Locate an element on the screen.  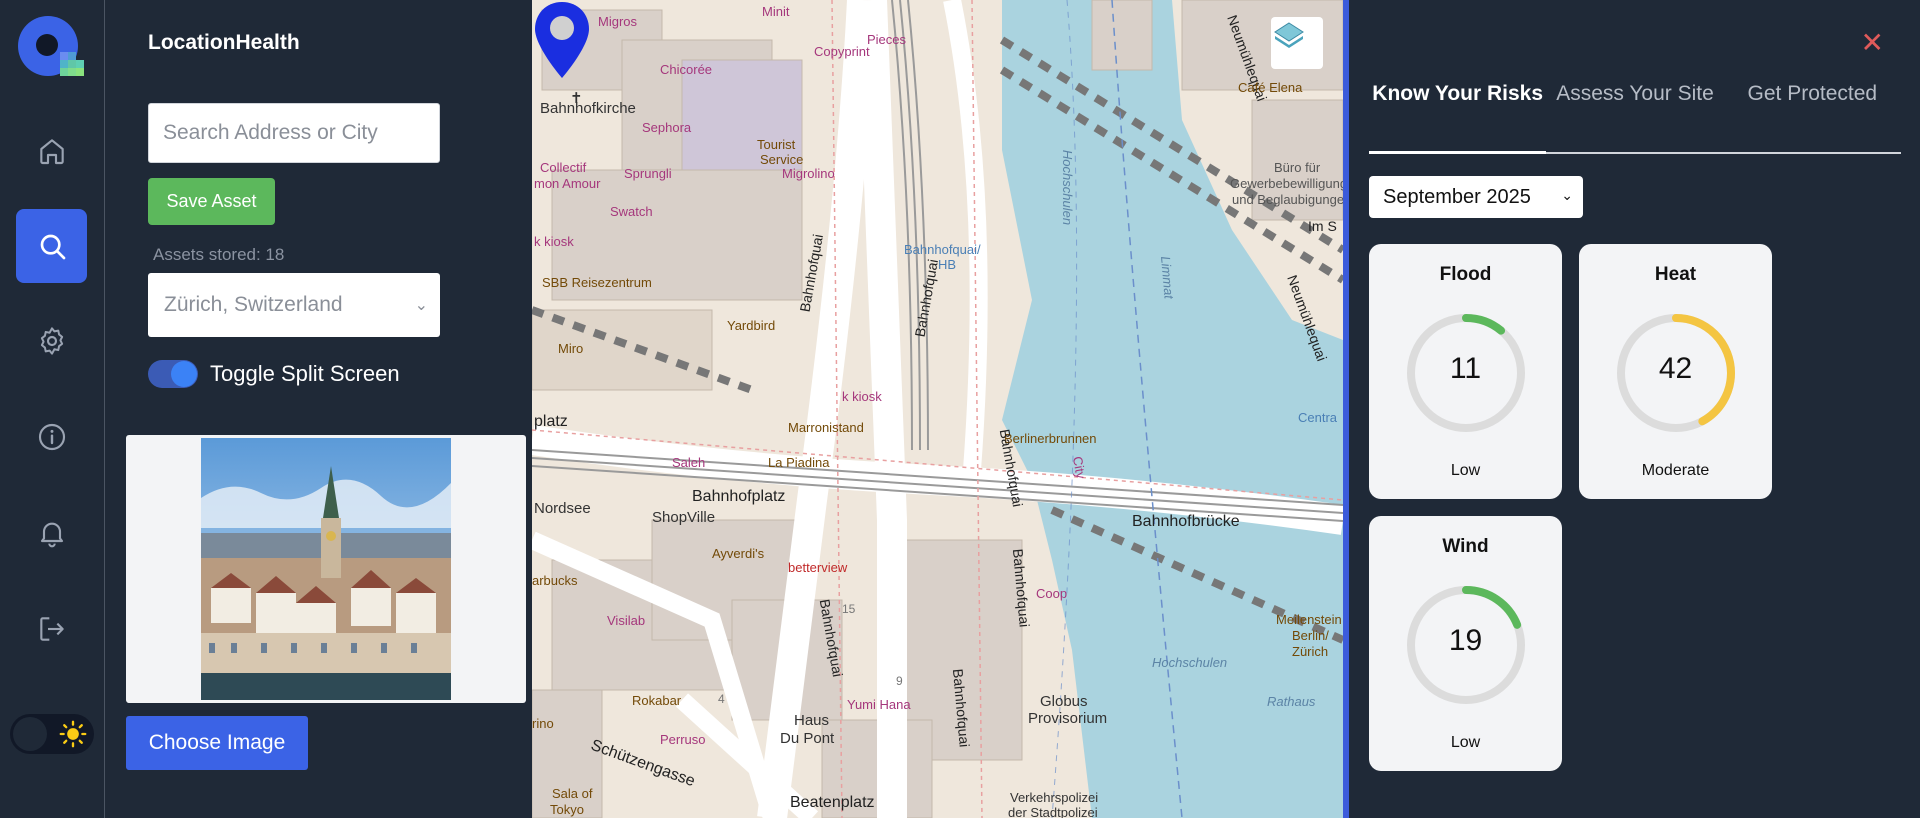
icon-rail is located at coordinates (52, 409).